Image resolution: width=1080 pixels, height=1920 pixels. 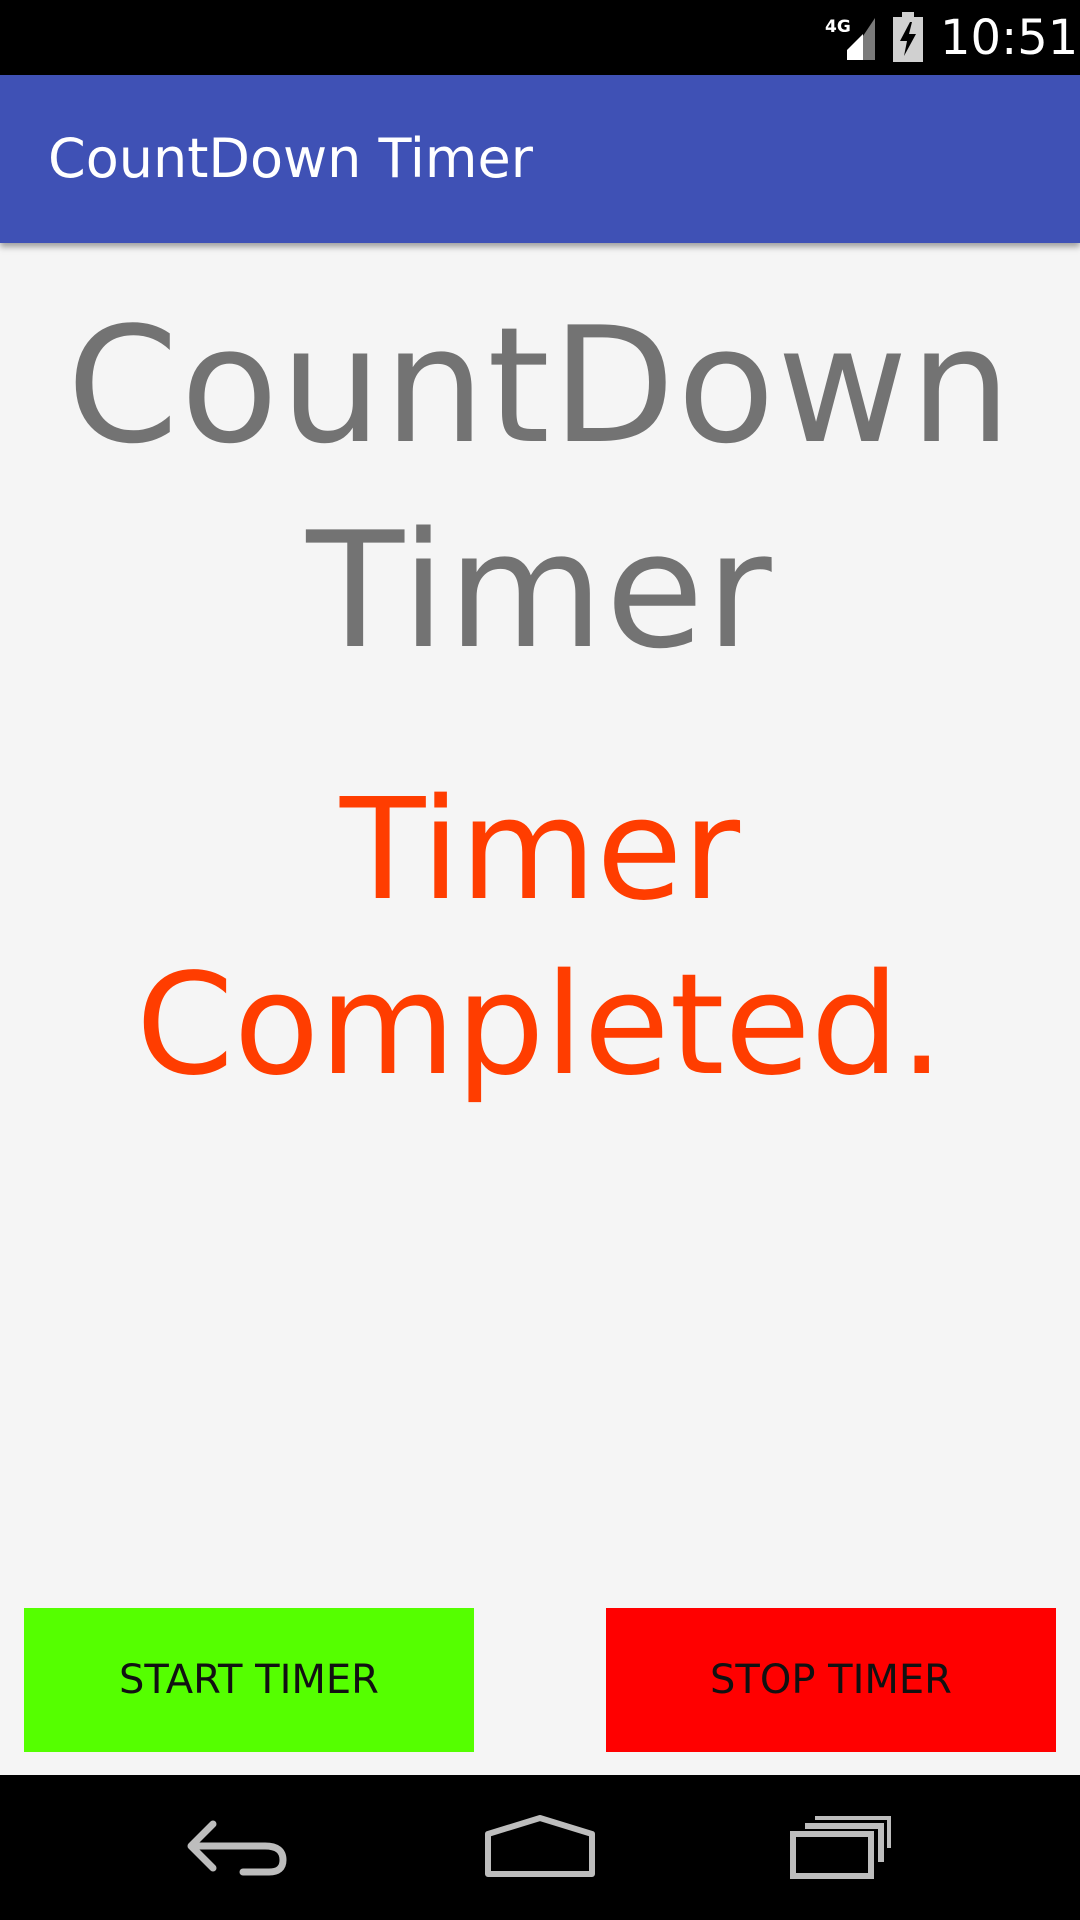 I want to click on status-clock: 10:51, so click(x=1009, y=38).